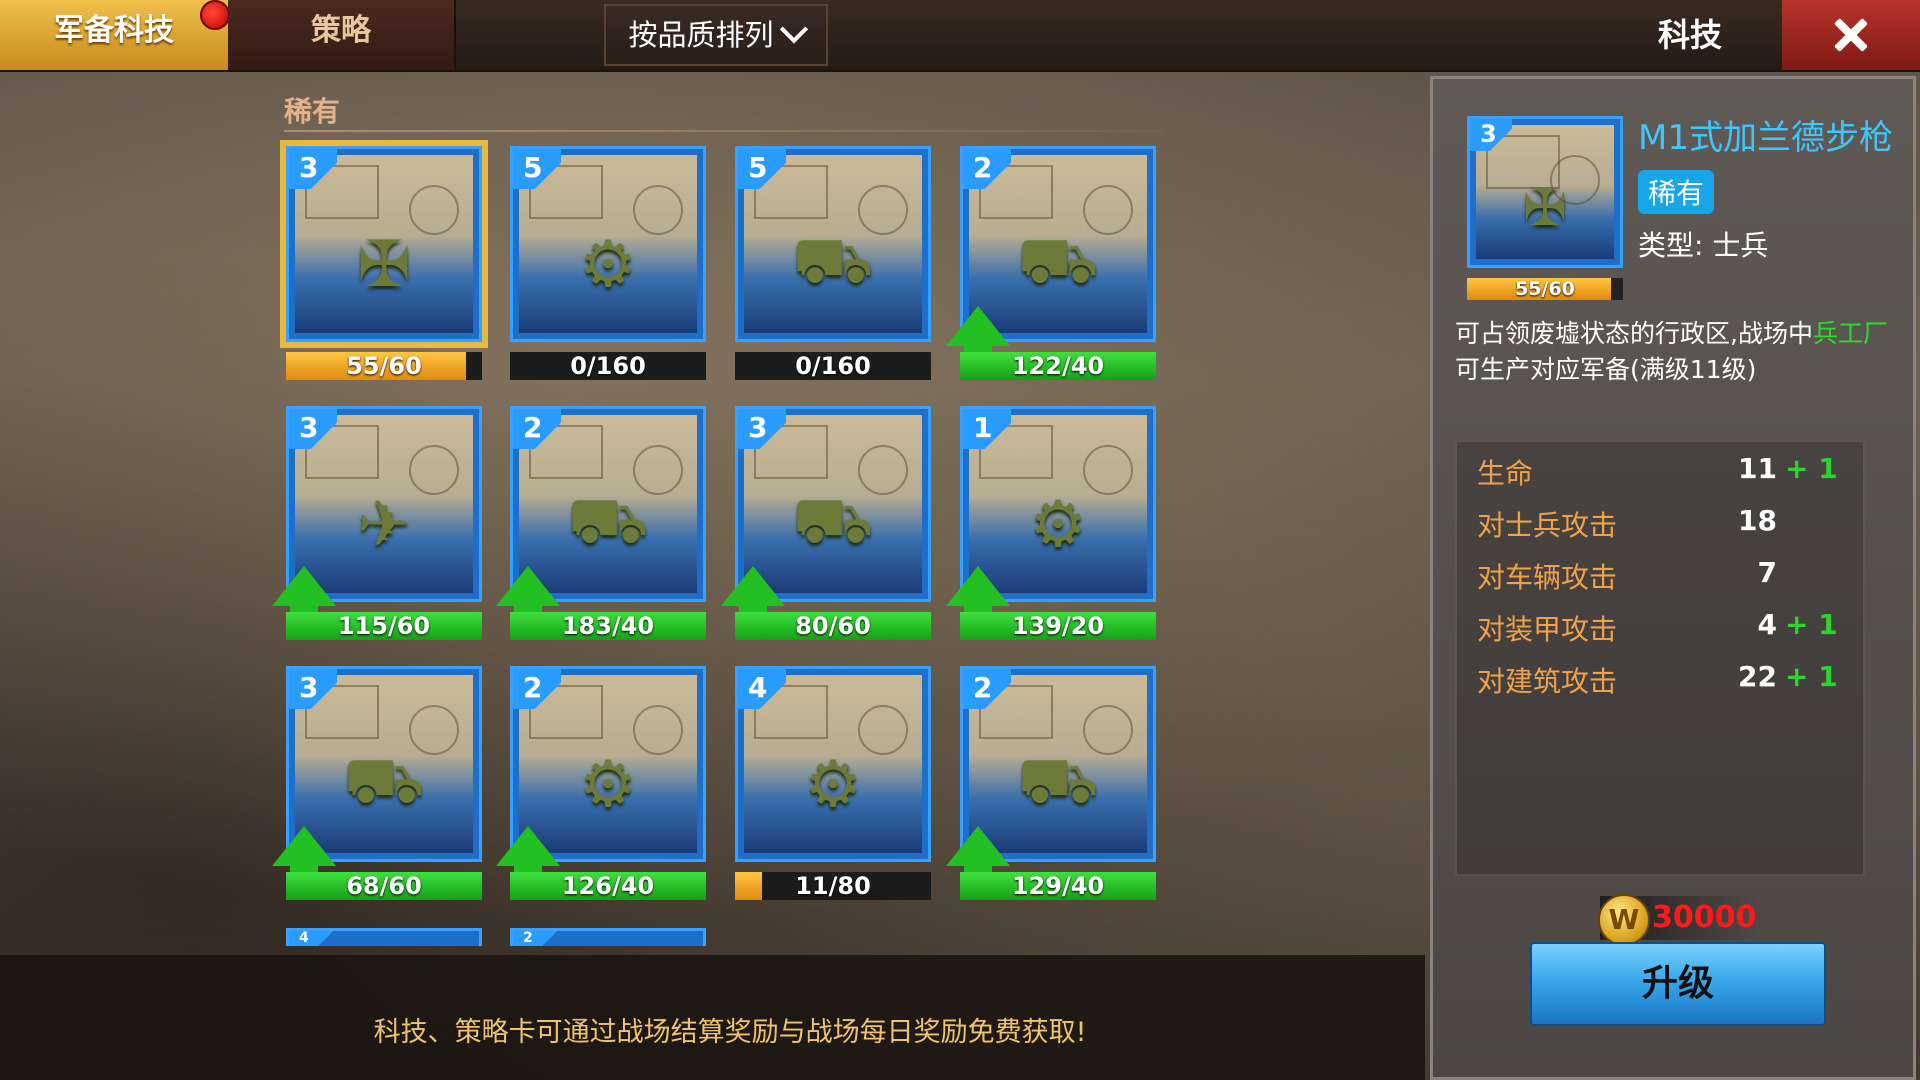  I want to click on card-progress-bar: 126/40, so click(608, 886).